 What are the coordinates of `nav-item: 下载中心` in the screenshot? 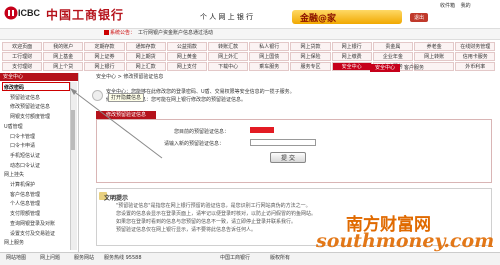 It's located at (228, 66).